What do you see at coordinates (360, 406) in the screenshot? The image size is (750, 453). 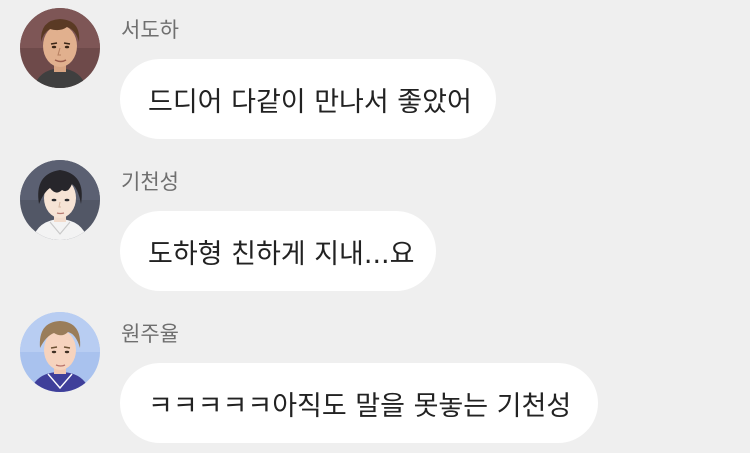 I see `message-text: ㅋㅋㅋㅋㅋ아직도 말을 못놓는 기천성` at bounding box center [360, 406].